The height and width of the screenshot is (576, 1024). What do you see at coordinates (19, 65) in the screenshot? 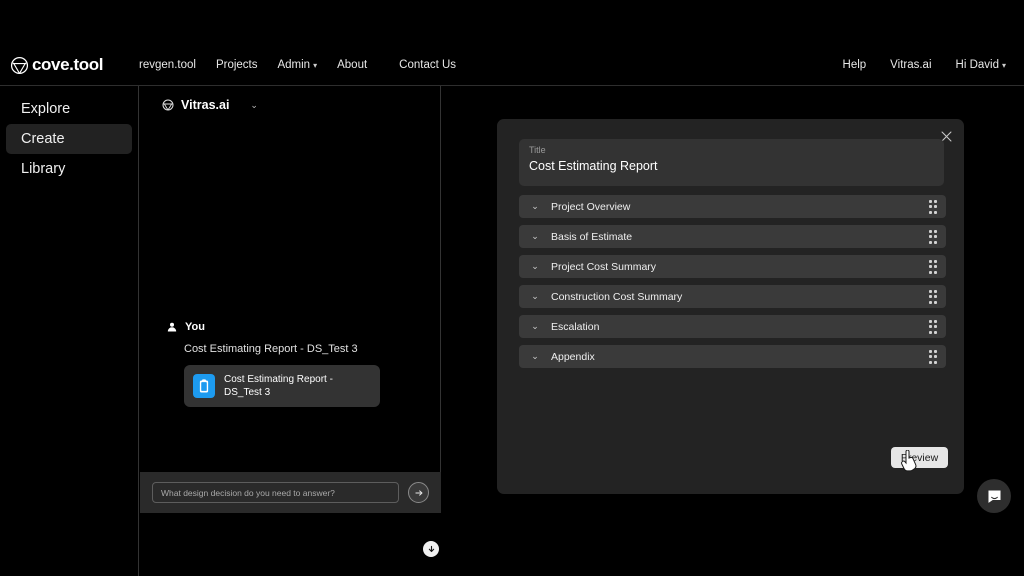
I see `cove-logo-icon` at bounding box center [19, 65].